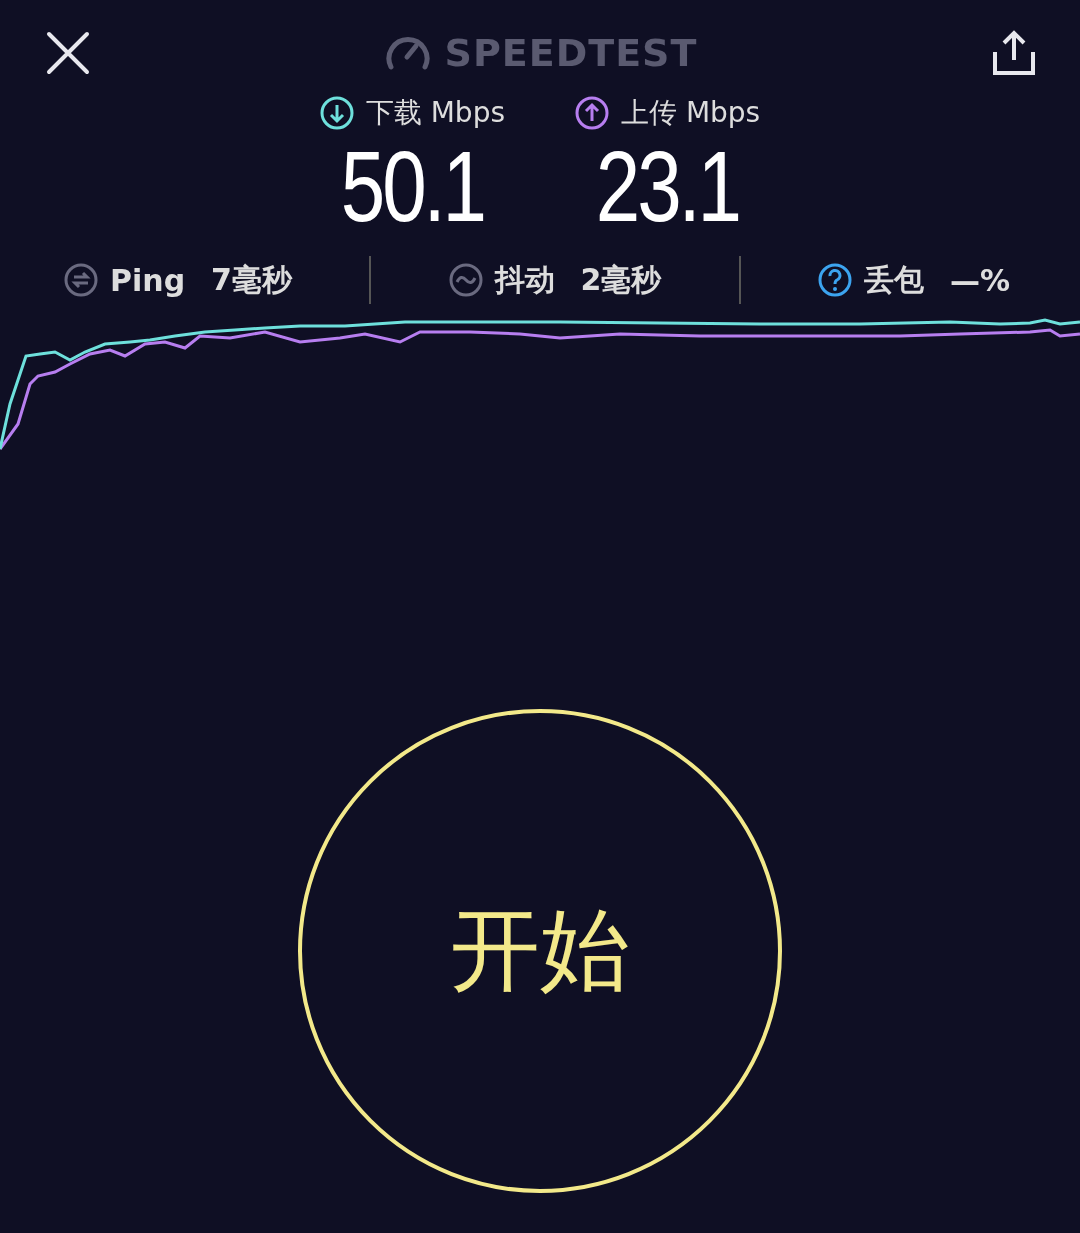 The height and width of the screenshot is (1233, 1080). Describe the element at coordinates (435, 113) in the screenshot. I see `metric-label: 下载 Mbps` at that location.